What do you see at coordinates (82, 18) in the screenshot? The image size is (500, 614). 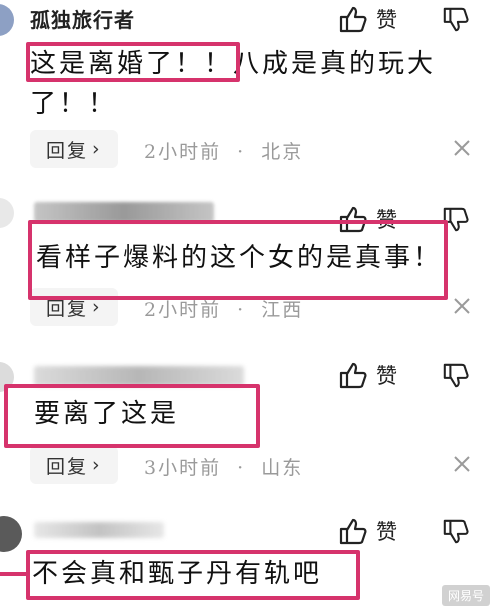 I see `username: 孤独旅行者` at bounding box center [82, 18].